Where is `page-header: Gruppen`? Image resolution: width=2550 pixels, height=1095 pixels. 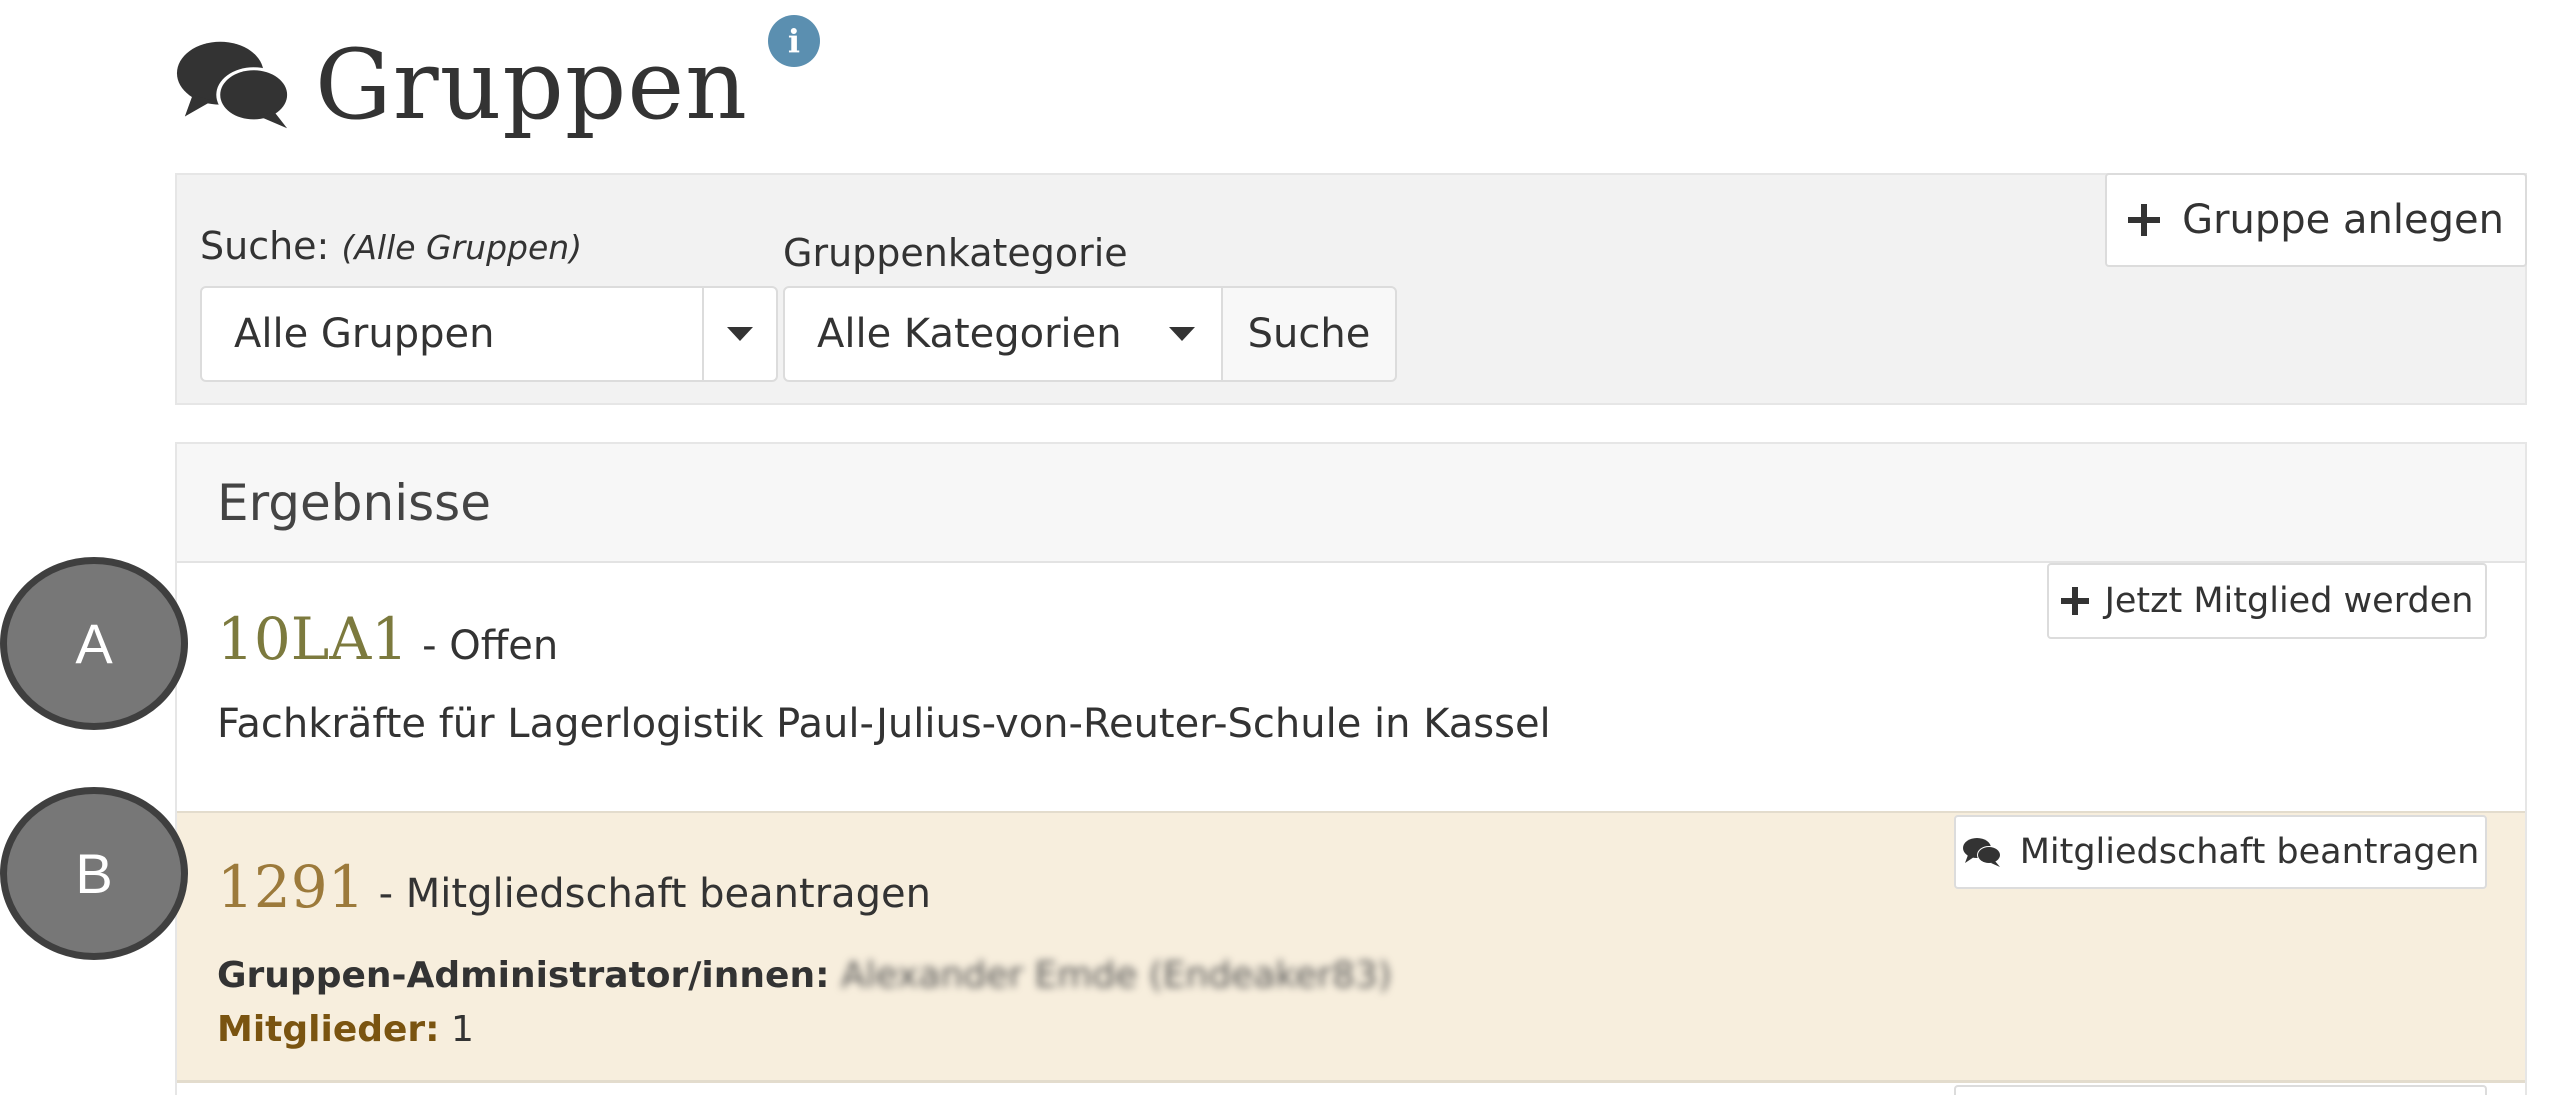
page-header: Gruppen is located at coordinates (461, 85).